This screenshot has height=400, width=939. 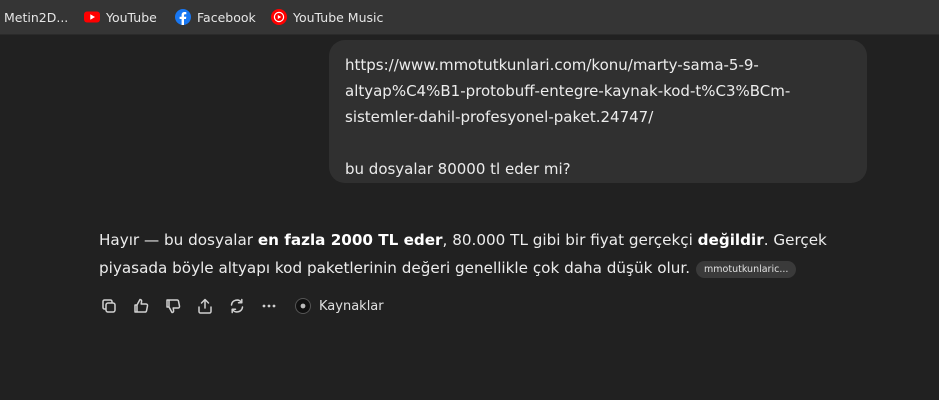 I want to click on youtube-icon, so click(x=92, y=17).